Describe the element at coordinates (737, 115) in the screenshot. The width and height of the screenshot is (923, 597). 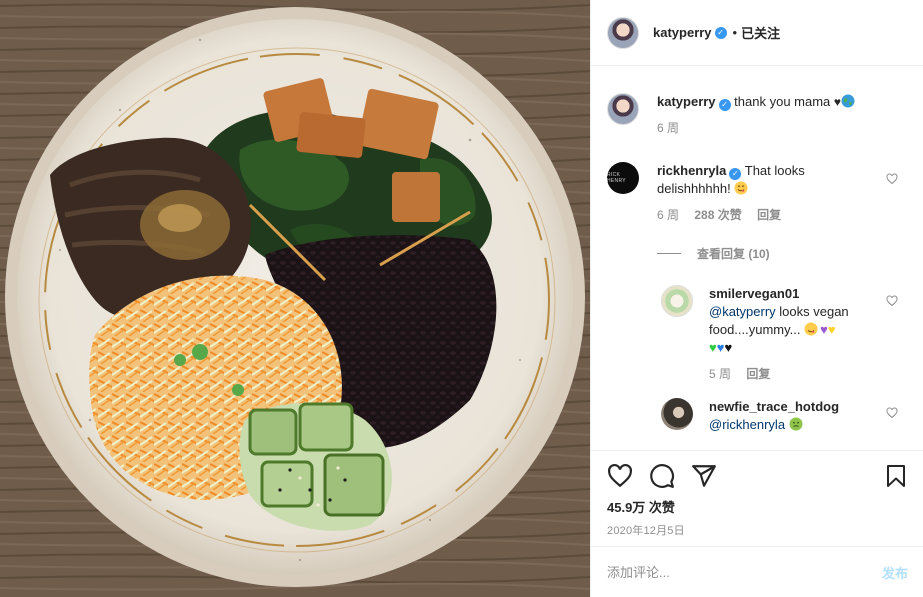
I see `caption: katyperry ✓ thank you mama ♥ 6 周` at that location.